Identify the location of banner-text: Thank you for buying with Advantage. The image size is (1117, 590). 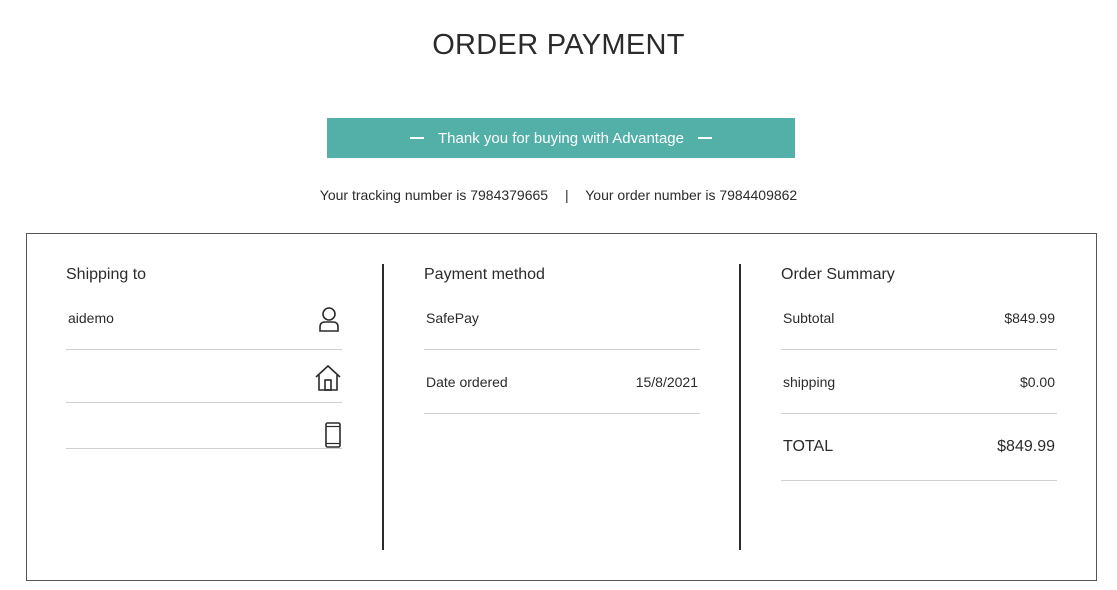
(561, 138).